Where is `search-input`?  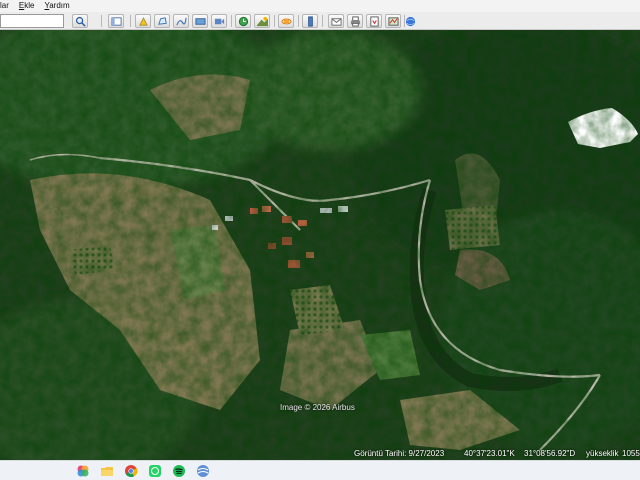
search-input is located at coordinates (32, 21).